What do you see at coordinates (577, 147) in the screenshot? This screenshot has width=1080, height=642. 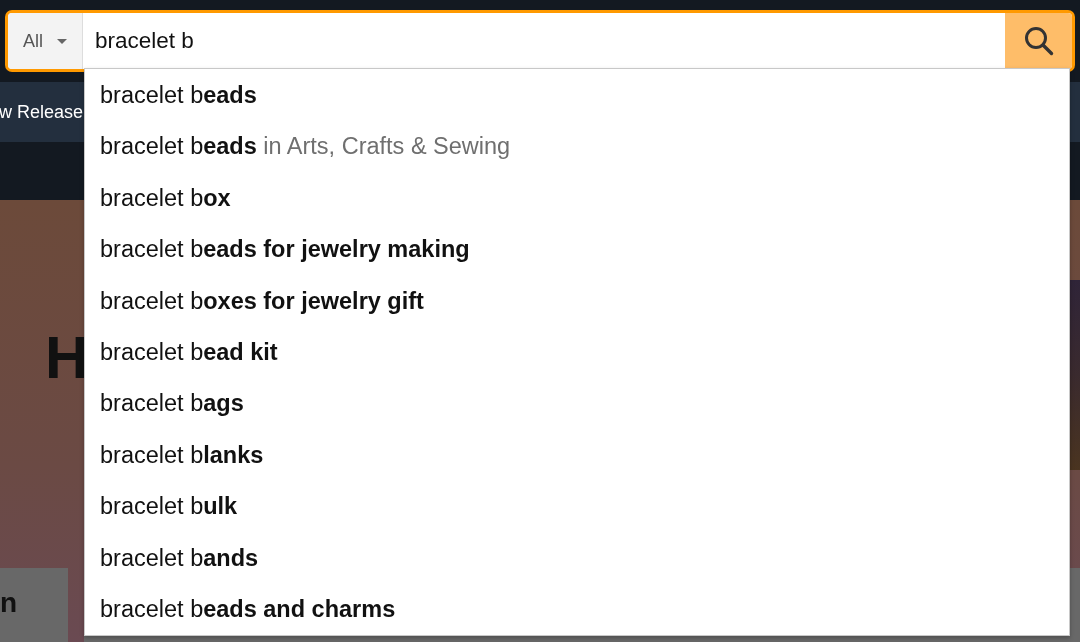 I see `suggestion-item: bracelet beads in Arts, Crafts & Sewing` at bounding box center [577, 147].